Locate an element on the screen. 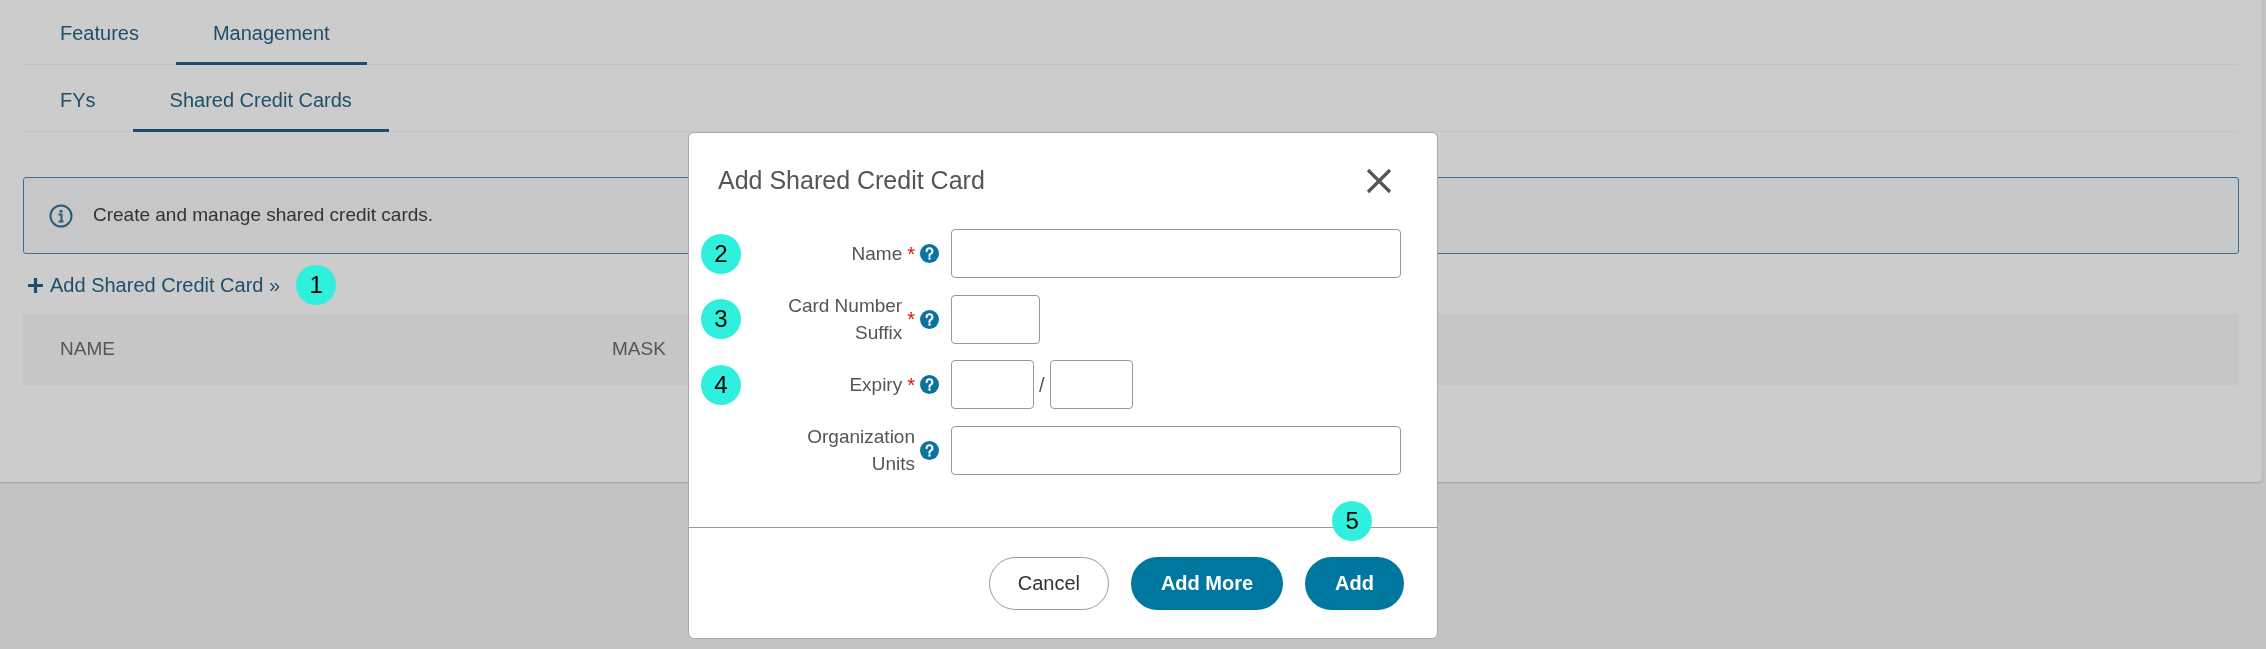 Image resolution: width=2266 pixels, height=649 pixels. step-marker: 3 is located at coordinates (721, 319).